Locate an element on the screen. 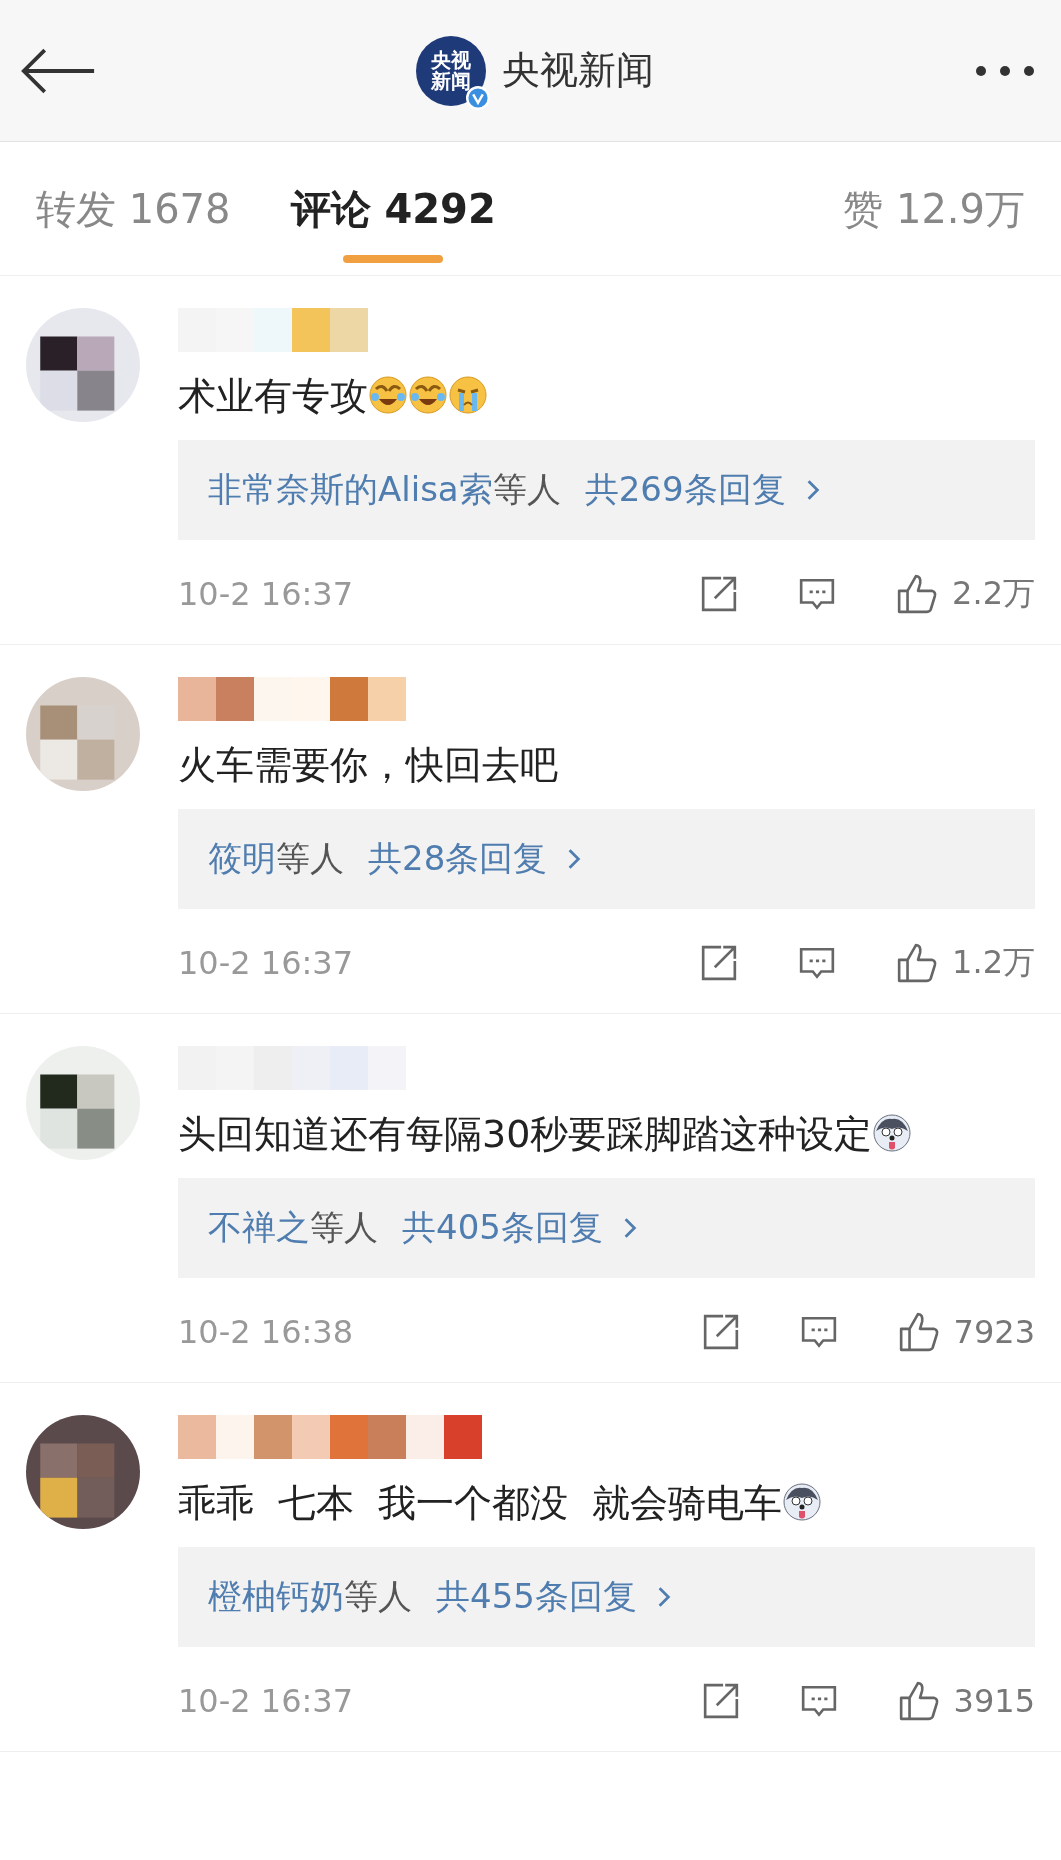 The height and width of the screenshot is (1860, 1061). replies-link: 非常奈斯的Alisa索等人 共269条回复 is located at coordinates (606, 490).